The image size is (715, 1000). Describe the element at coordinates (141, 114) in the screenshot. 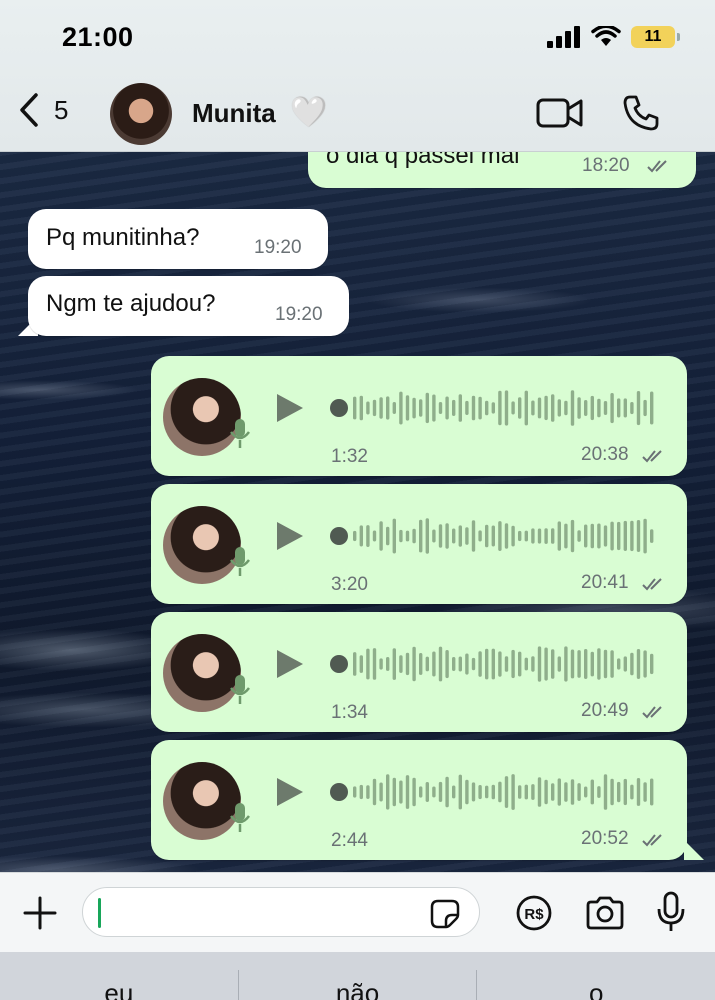

I see `contact-avatar` at that location.